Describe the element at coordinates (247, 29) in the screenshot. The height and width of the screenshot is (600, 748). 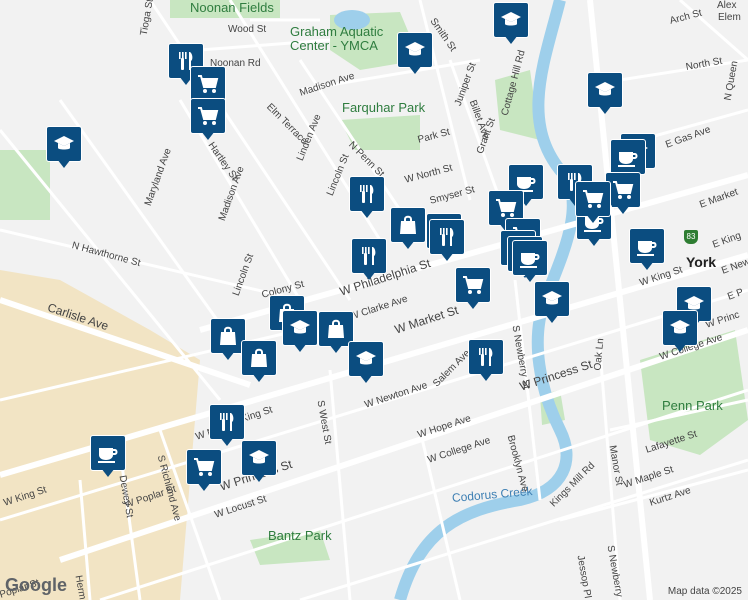
I see `map-label: Wood St` at that location.